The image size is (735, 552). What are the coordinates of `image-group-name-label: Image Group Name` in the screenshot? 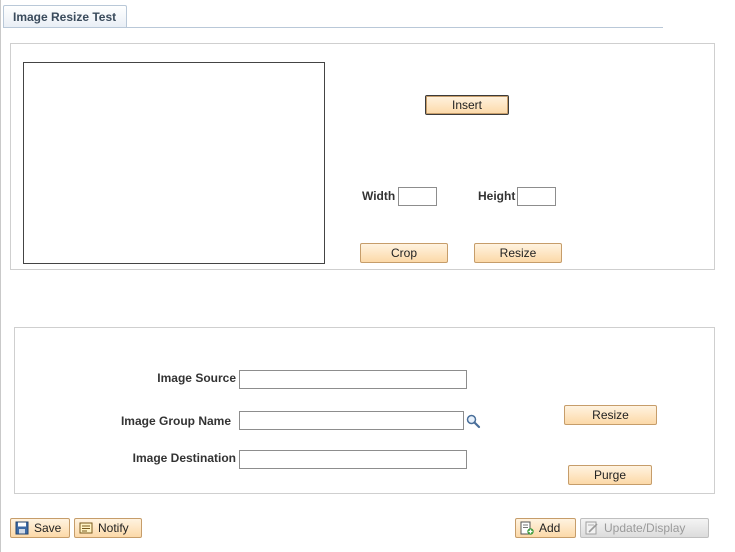 It's located at (175, 421).